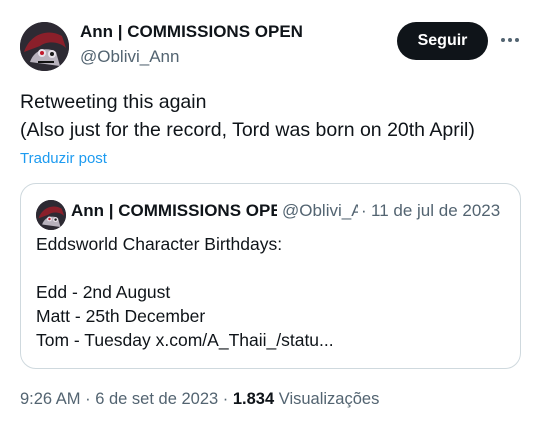 The image size is (540, 423). What do you see at coordinates (113, 102) in the screenshot?
I see `tweet-text-line: Retweeting this again` at bounding box center [113, 102].